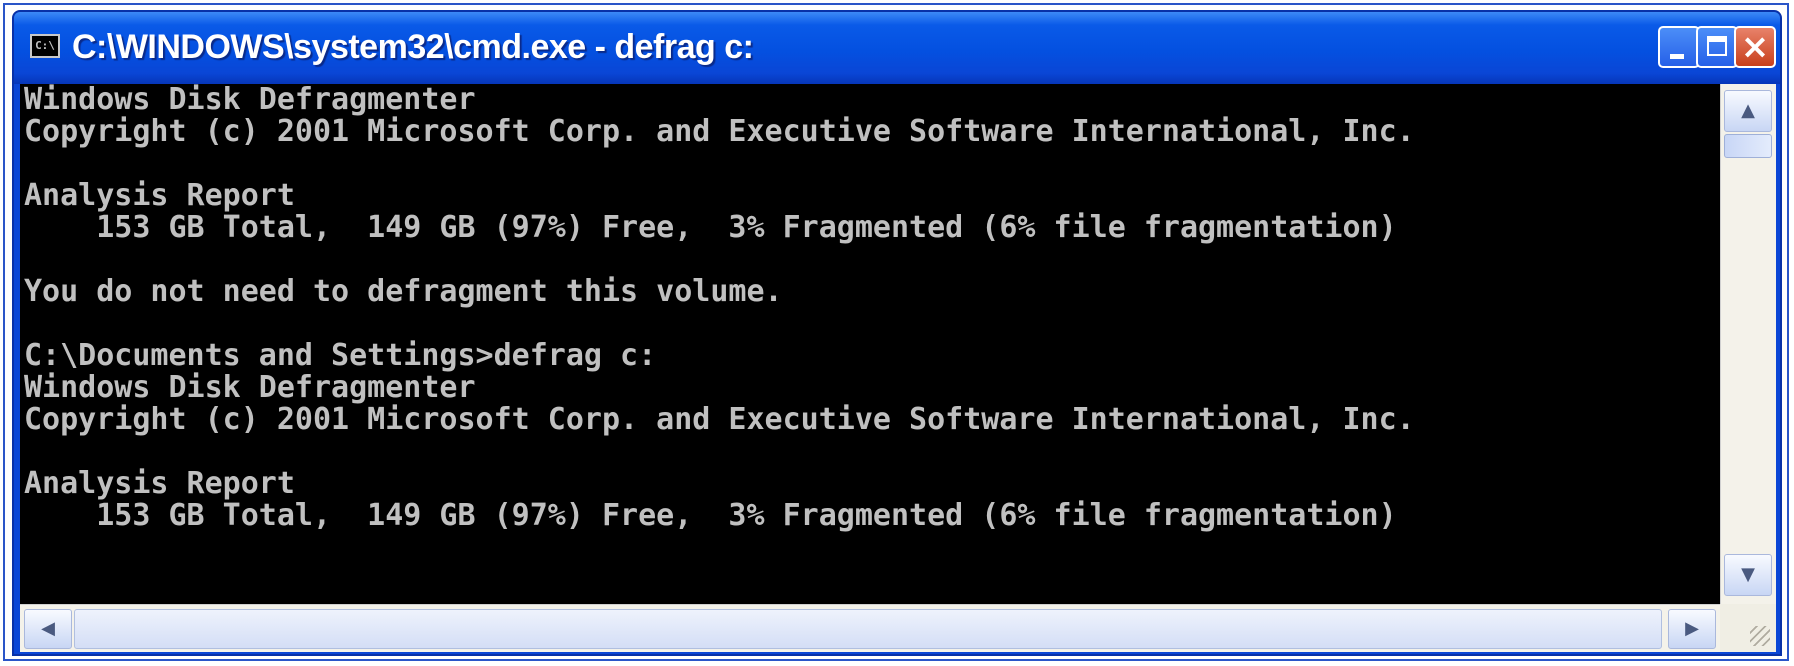 Image resolution: width=1794 pixels, height=666 pixels. What do you see at coordinates (45, 46) in the screenshot?
I see `console-app-icon: C:\` at bounding box center [45, 46].